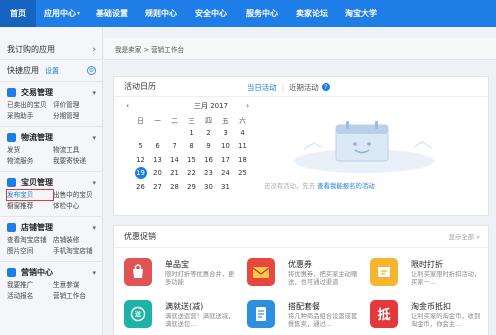 This screenshot has width=496, height=335. Describe the element at coordinates (361, 13) in the screenshot. I see `nav-tab-university: 淘宝大学` at that location.